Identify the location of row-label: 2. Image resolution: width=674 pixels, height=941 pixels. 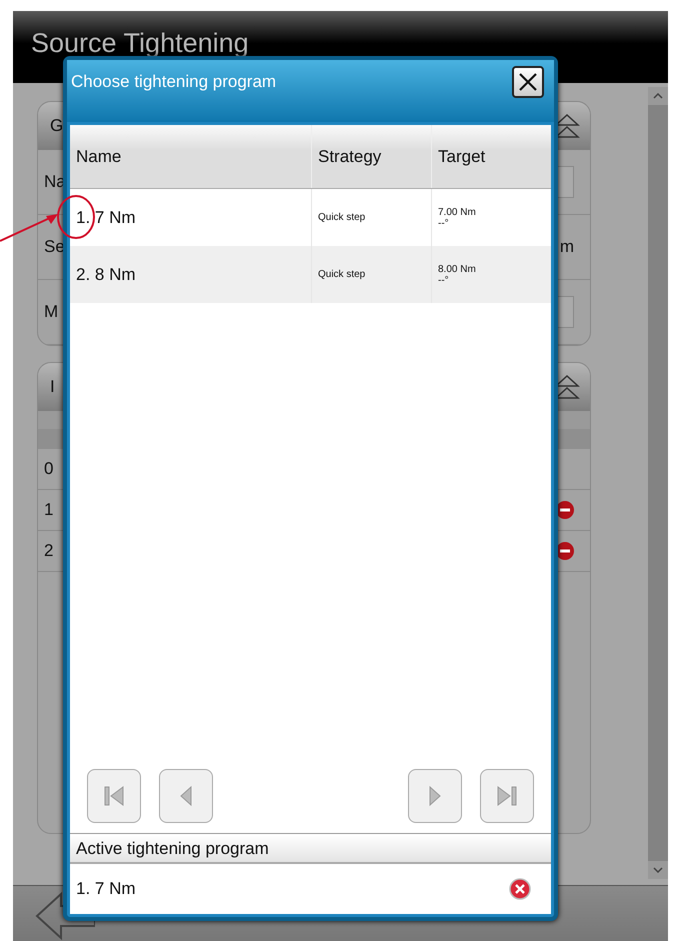
(49, 551).